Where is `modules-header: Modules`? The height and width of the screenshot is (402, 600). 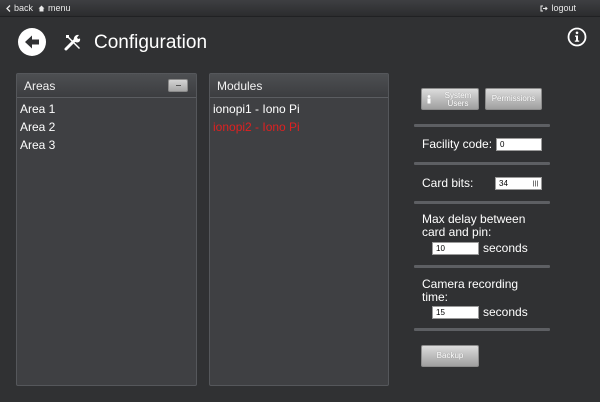
modules-header: Modules is located at coordinates (299, 86).